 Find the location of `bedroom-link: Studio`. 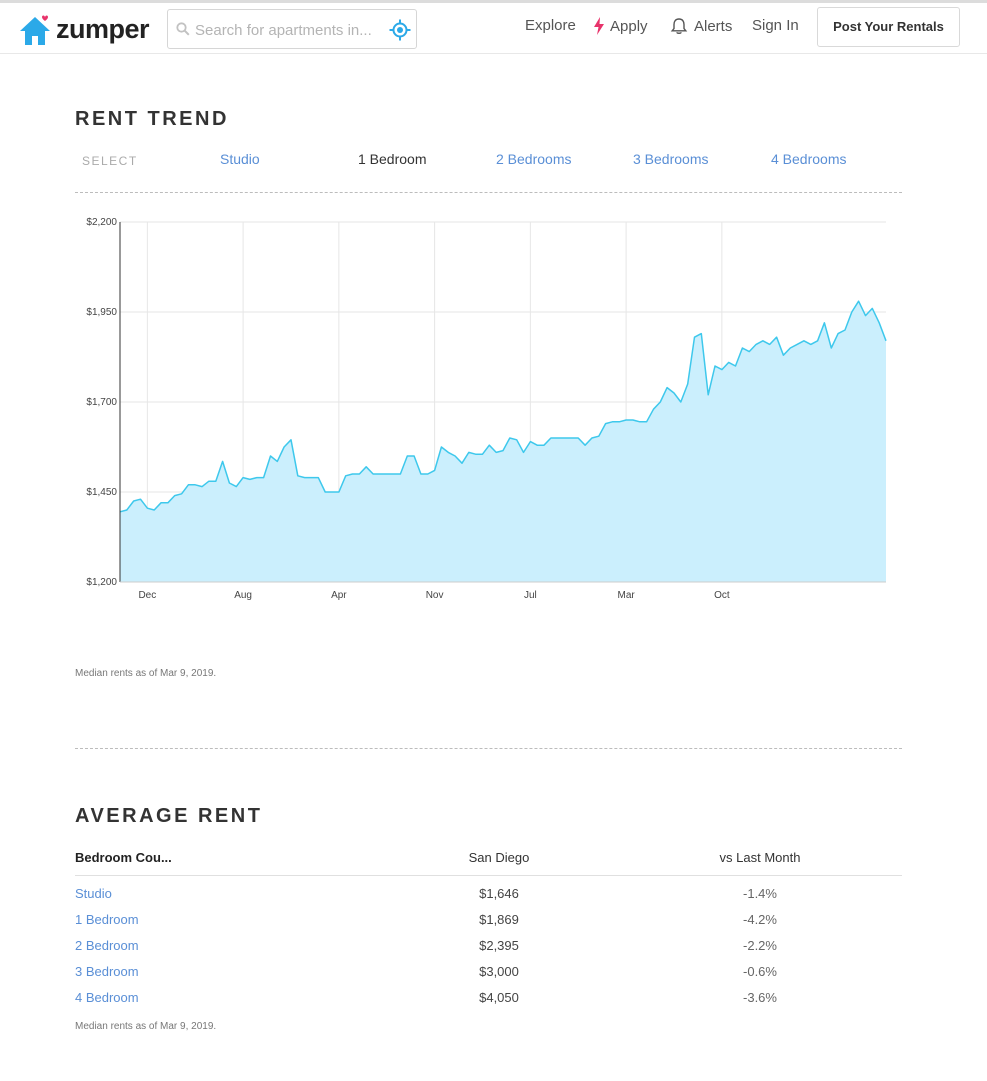

bedroom-link: Studio is located at coordinates (93, 893).